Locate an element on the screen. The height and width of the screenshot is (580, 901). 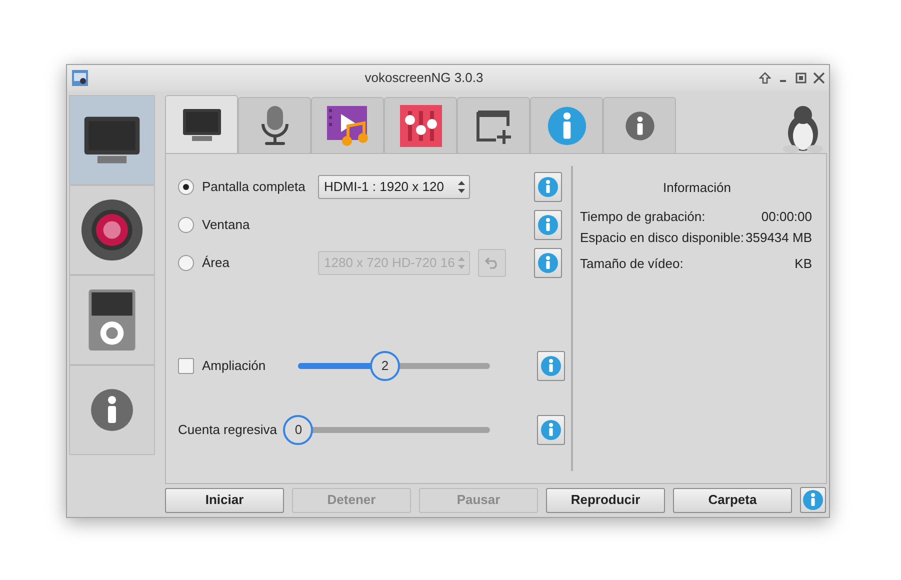
action-button: Iniciar is located at coordinates (224, 500).